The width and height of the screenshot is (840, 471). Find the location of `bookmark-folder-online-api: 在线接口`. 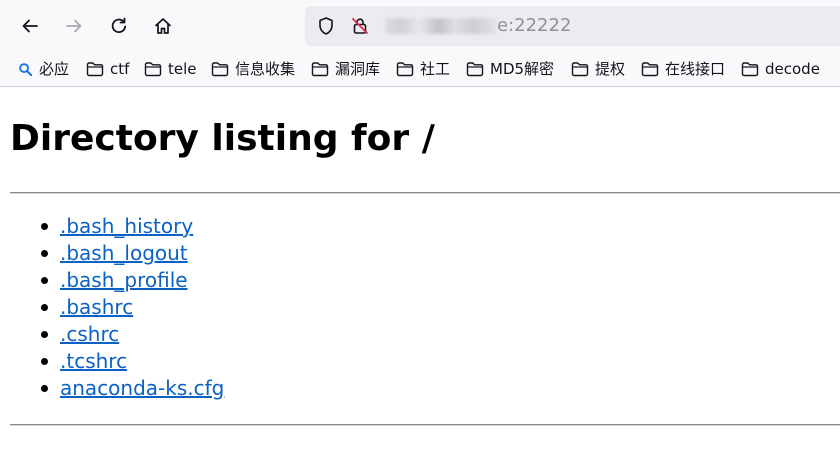

bookmark-folder-online-api: 在线接口 is located at coordinates (683, 69).